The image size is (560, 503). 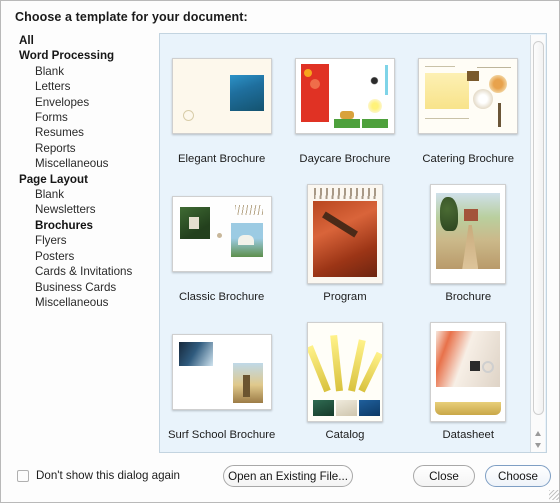 What do you see at coordinates (386, 80) in the screenshot?
I see `accent-bar` at bounding box center [386, 80].